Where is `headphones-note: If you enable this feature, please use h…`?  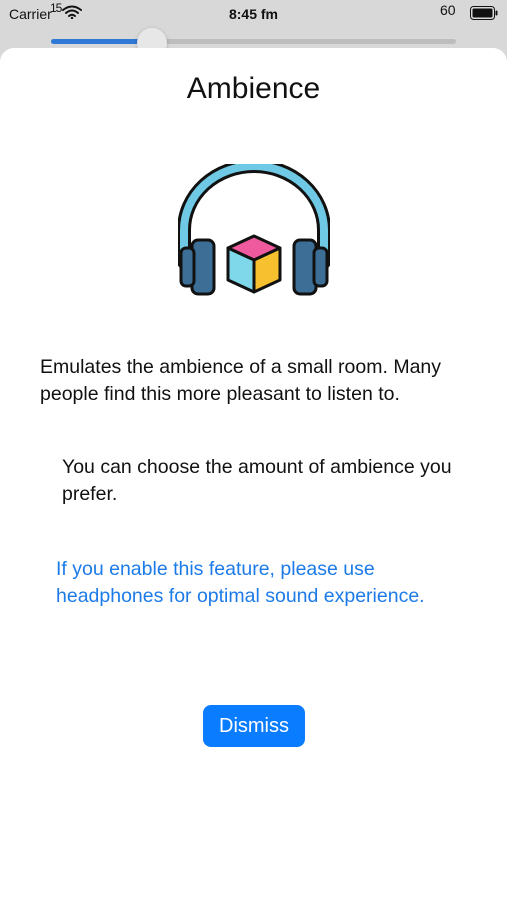
headphones-note: If you enable this feature, please use h… is located at coordinates (240, 582).